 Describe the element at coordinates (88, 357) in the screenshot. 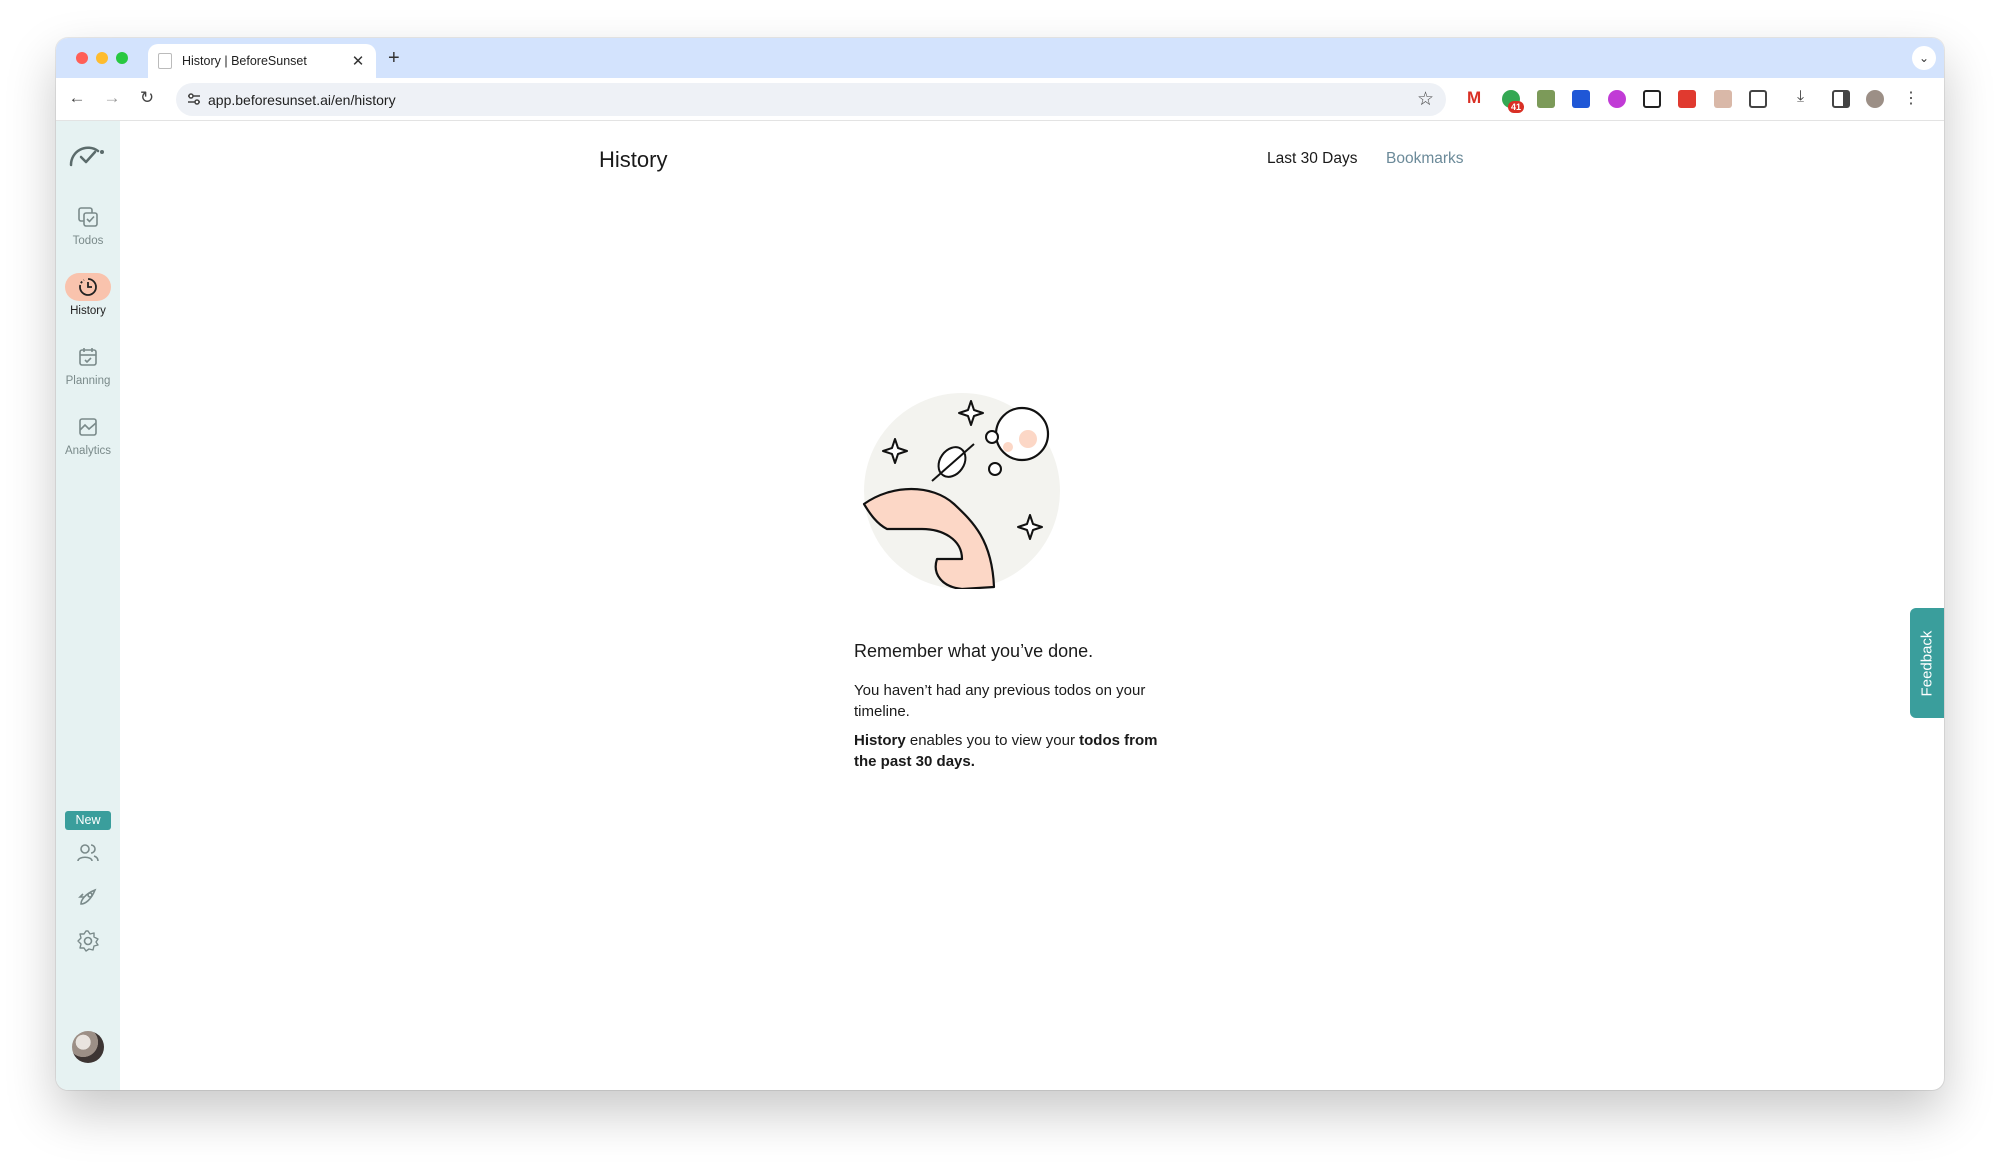

I see `planning-icon` at that location.